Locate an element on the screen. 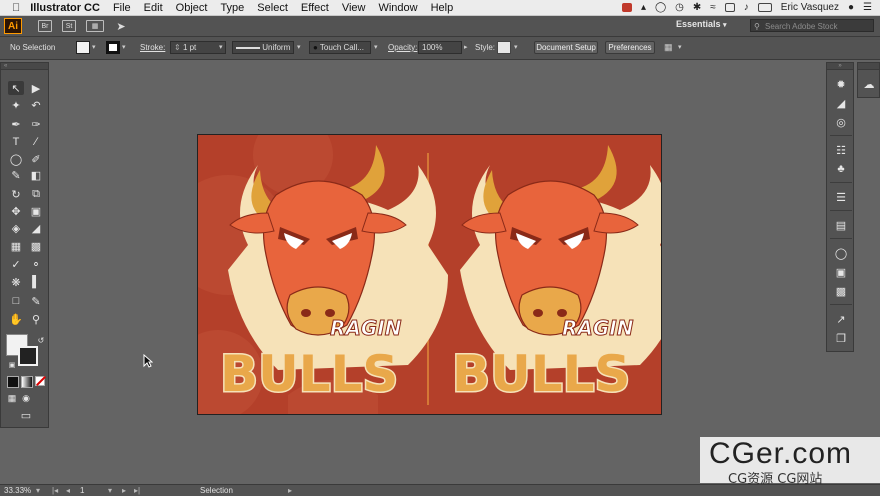 The width and height of the screenshot is (880, 496). artboard-number: 1 is located at coordinates (82, 490).